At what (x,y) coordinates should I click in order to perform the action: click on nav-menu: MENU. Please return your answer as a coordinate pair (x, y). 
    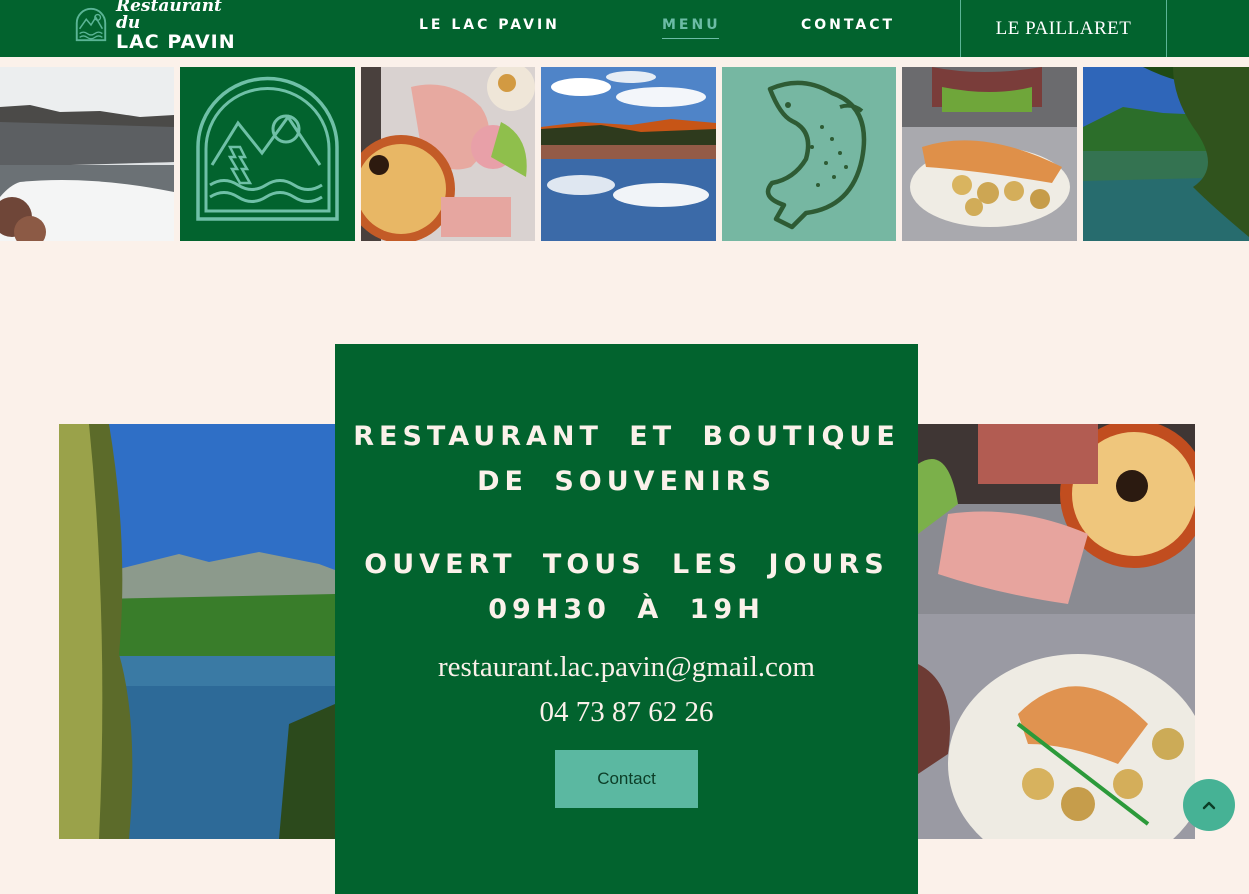
    Looking at the image, I should click on (691, 28).